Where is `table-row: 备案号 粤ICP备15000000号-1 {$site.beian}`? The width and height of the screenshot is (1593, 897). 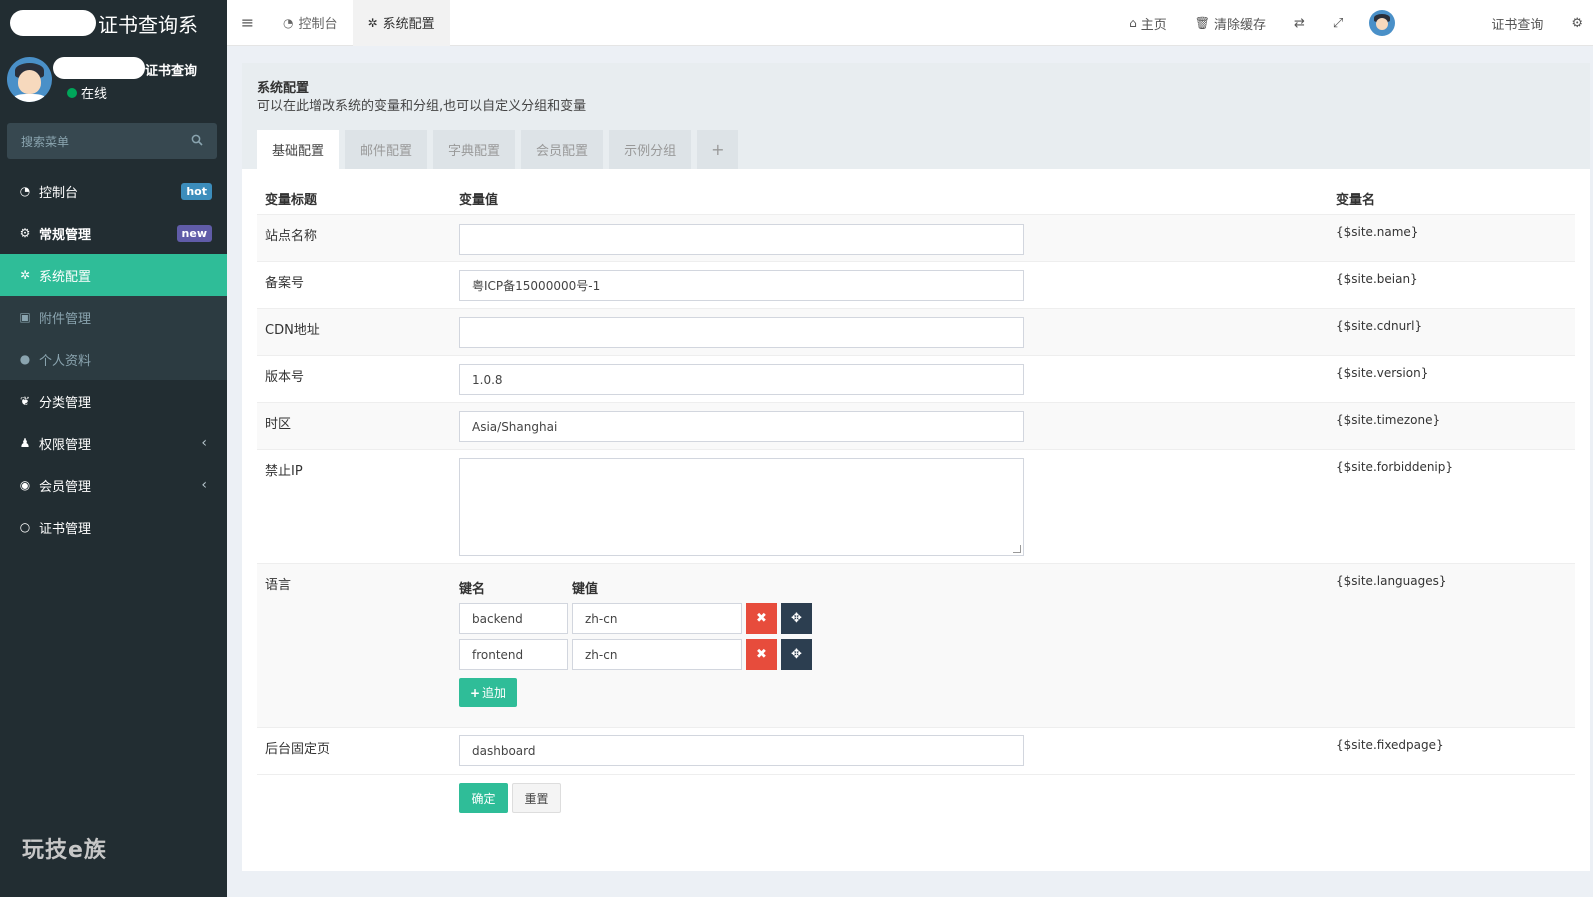
table-row: 备案号 粤ICP备15000000号-1 {$site.beian} is located at coordinates (916, 285).